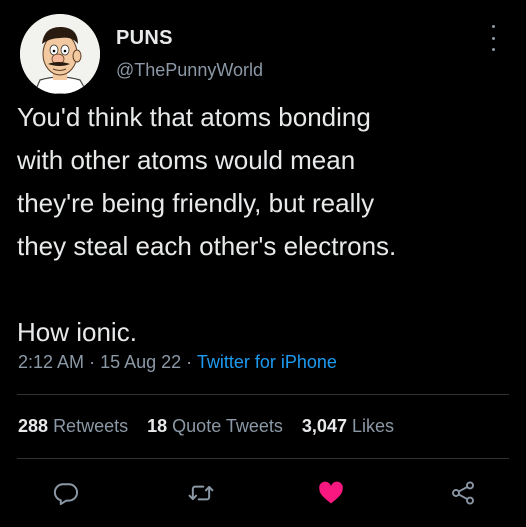 Image resolution: width=526 pixels, height=527 pixels. I want to click on reply-button, so click(66, 493).